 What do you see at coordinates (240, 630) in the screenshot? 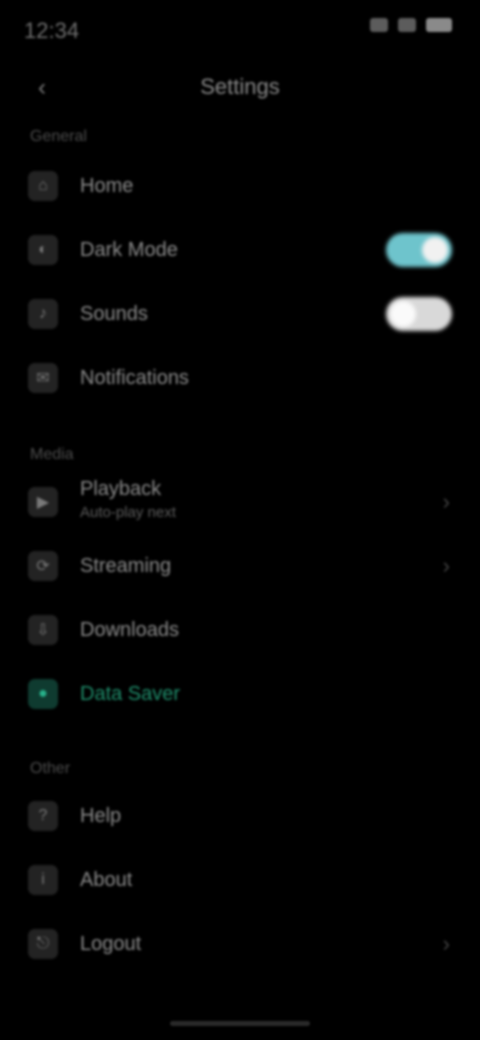
I see `settings-row-downloads: ⇩ Downloads` at bounding box center [240, 630].